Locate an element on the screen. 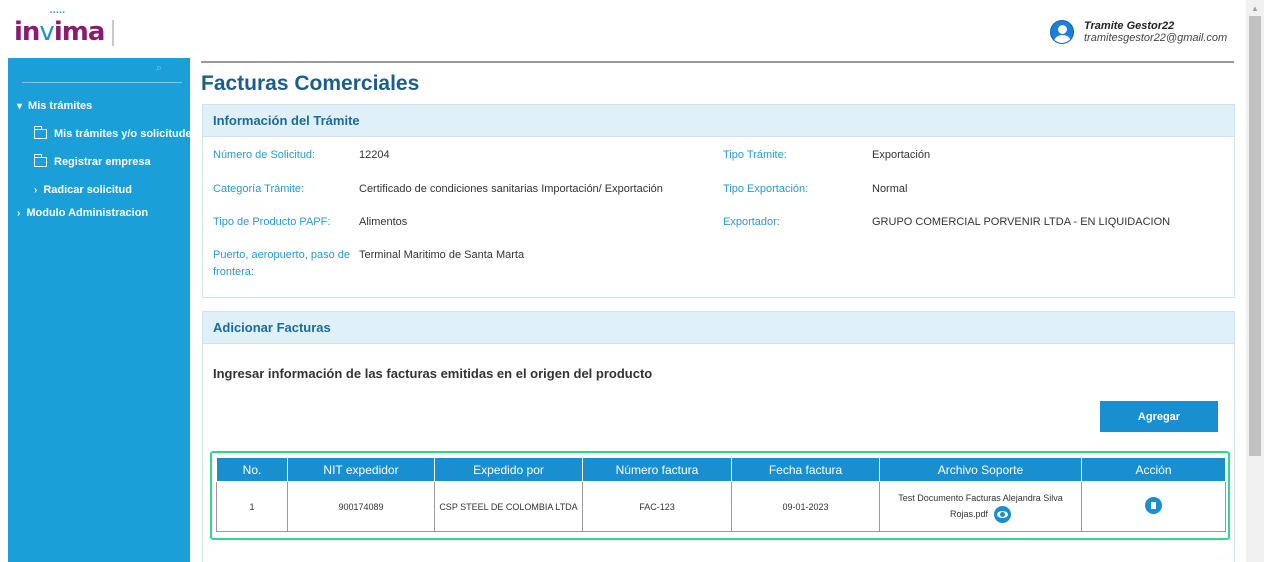 This screenshot has height=562, width=1264. sidebar-item-mis-tramites-solicitudes: Mis trámites y/o solicitudes is located at coordinates (115, 133).